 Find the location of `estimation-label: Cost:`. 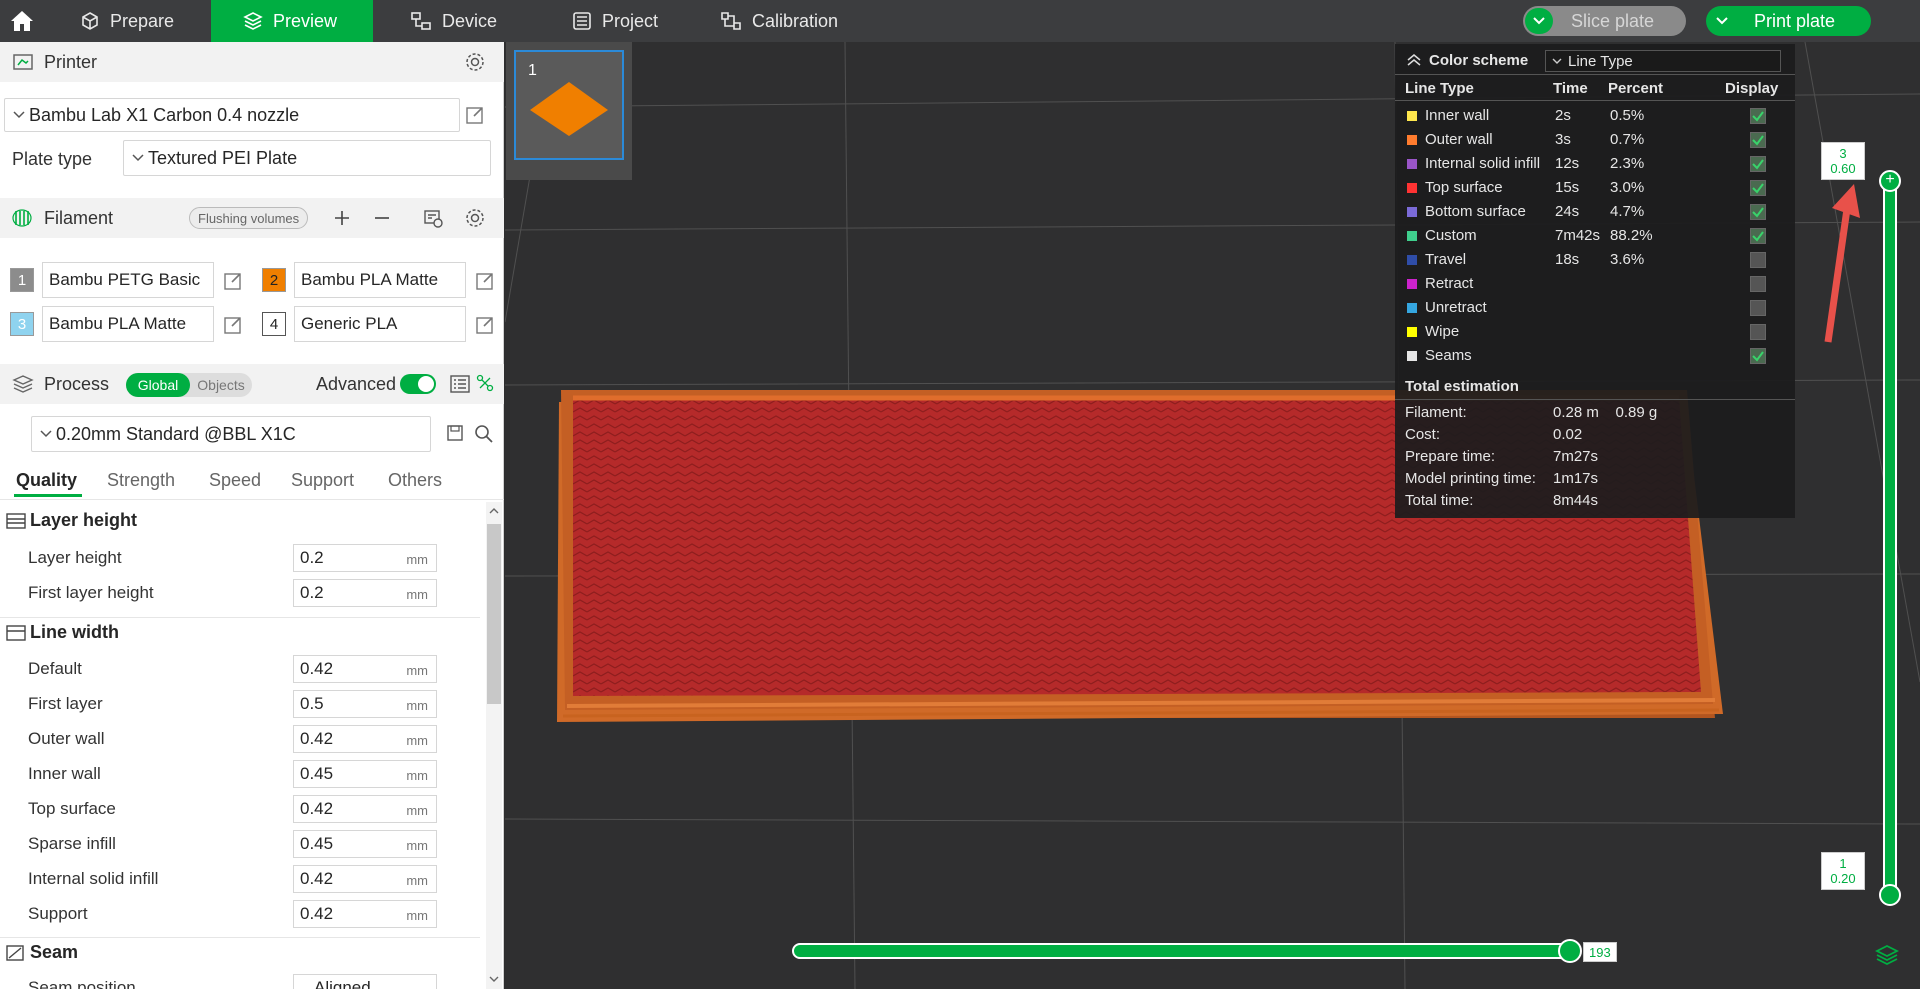

estimation-label: Cost: is located at coordinates (1423, 434).